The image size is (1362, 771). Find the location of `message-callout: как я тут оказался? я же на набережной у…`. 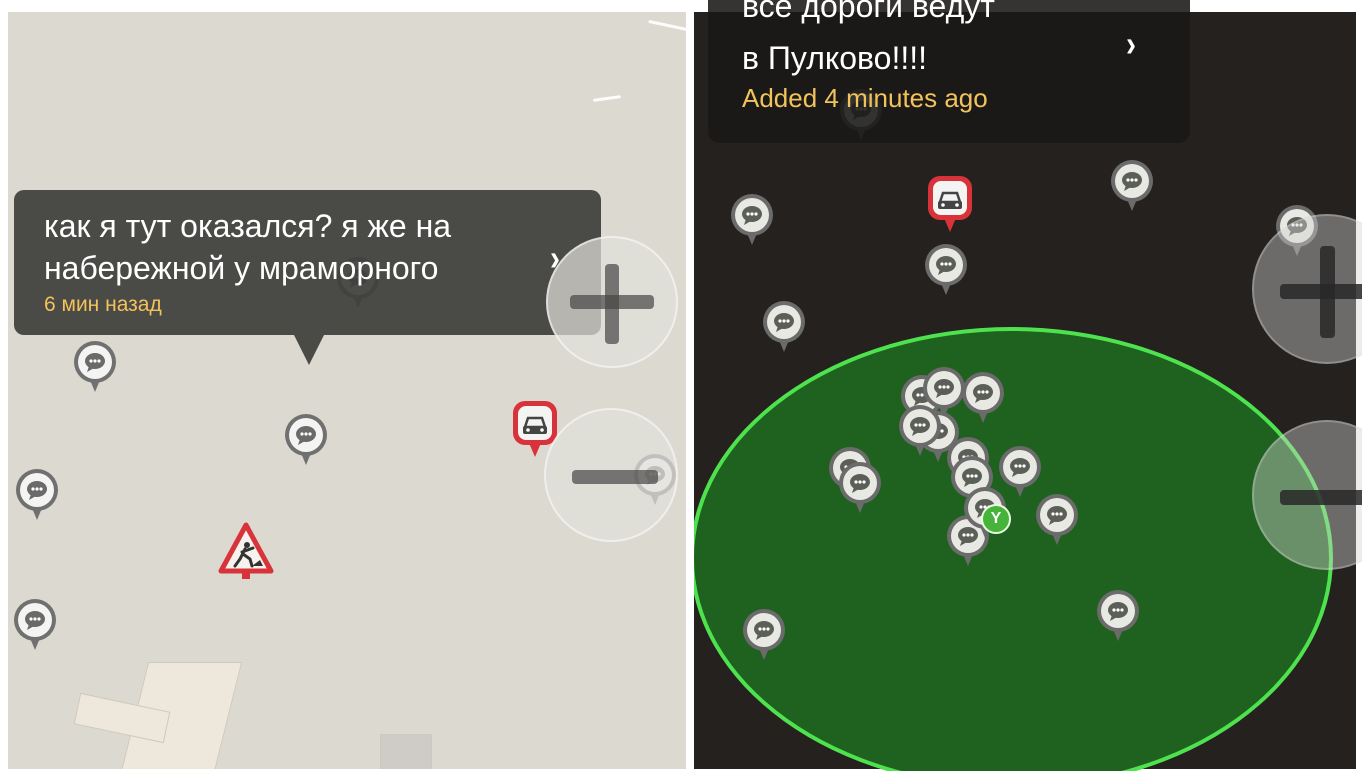

message-callout: как я тут оказался? я же на набережной у… is located at coordinates (307, 277).